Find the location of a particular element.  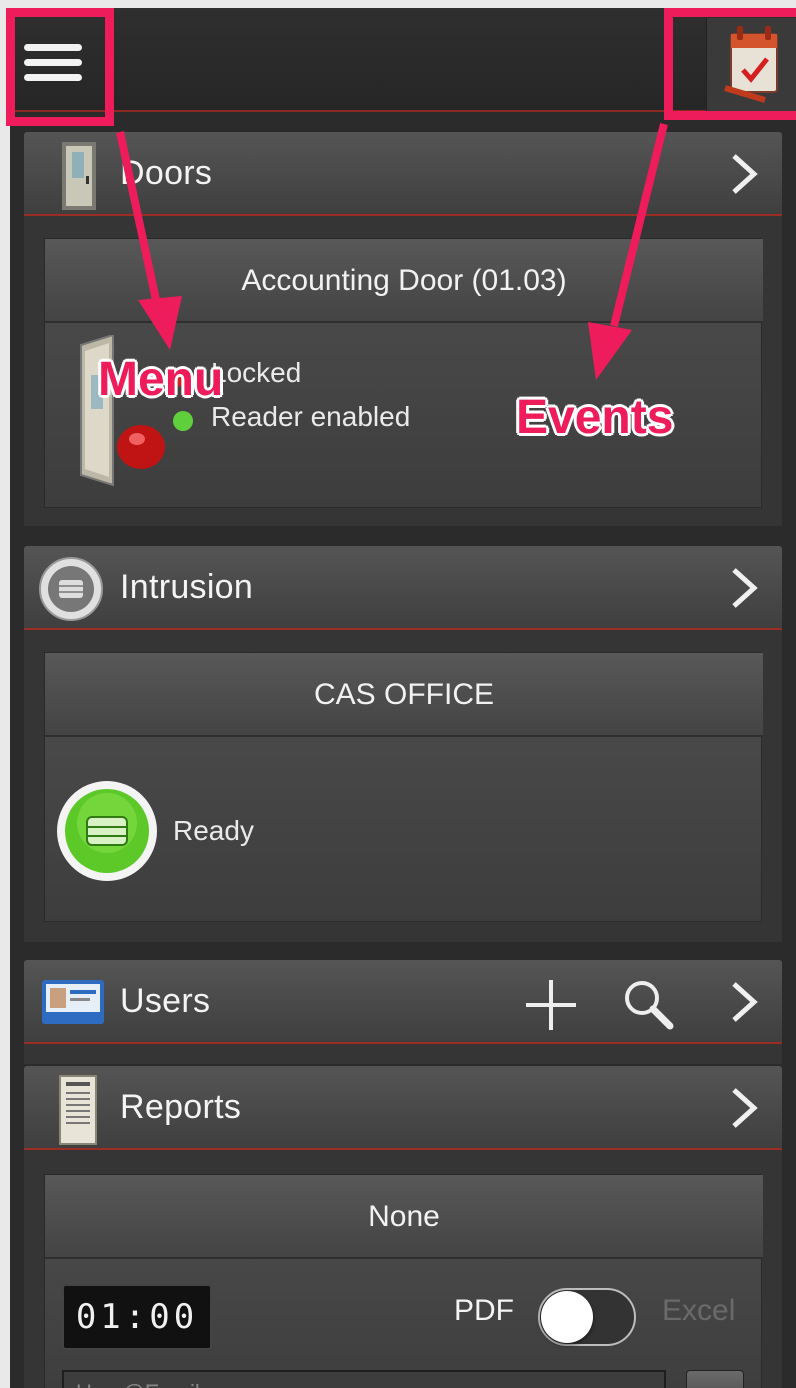

annotation-arrows is located at coordinates (392, 251).